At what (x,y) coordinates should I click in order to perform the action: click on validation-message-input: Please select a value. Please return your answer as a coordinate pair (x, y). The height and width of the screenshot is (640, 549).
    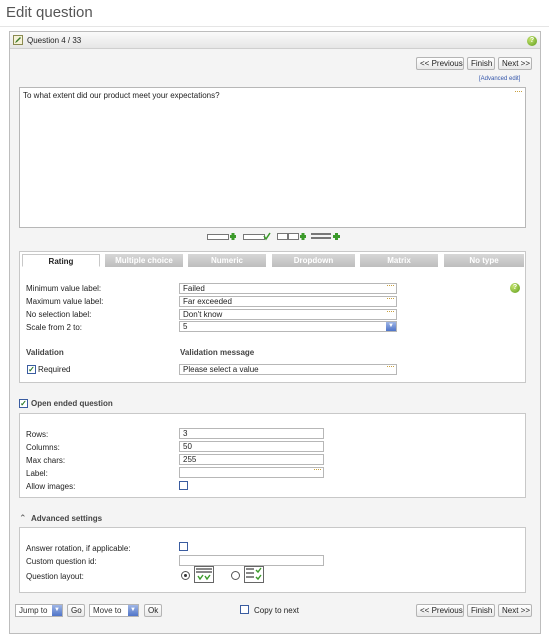
    Looking at the image, I should click on (288, 369).